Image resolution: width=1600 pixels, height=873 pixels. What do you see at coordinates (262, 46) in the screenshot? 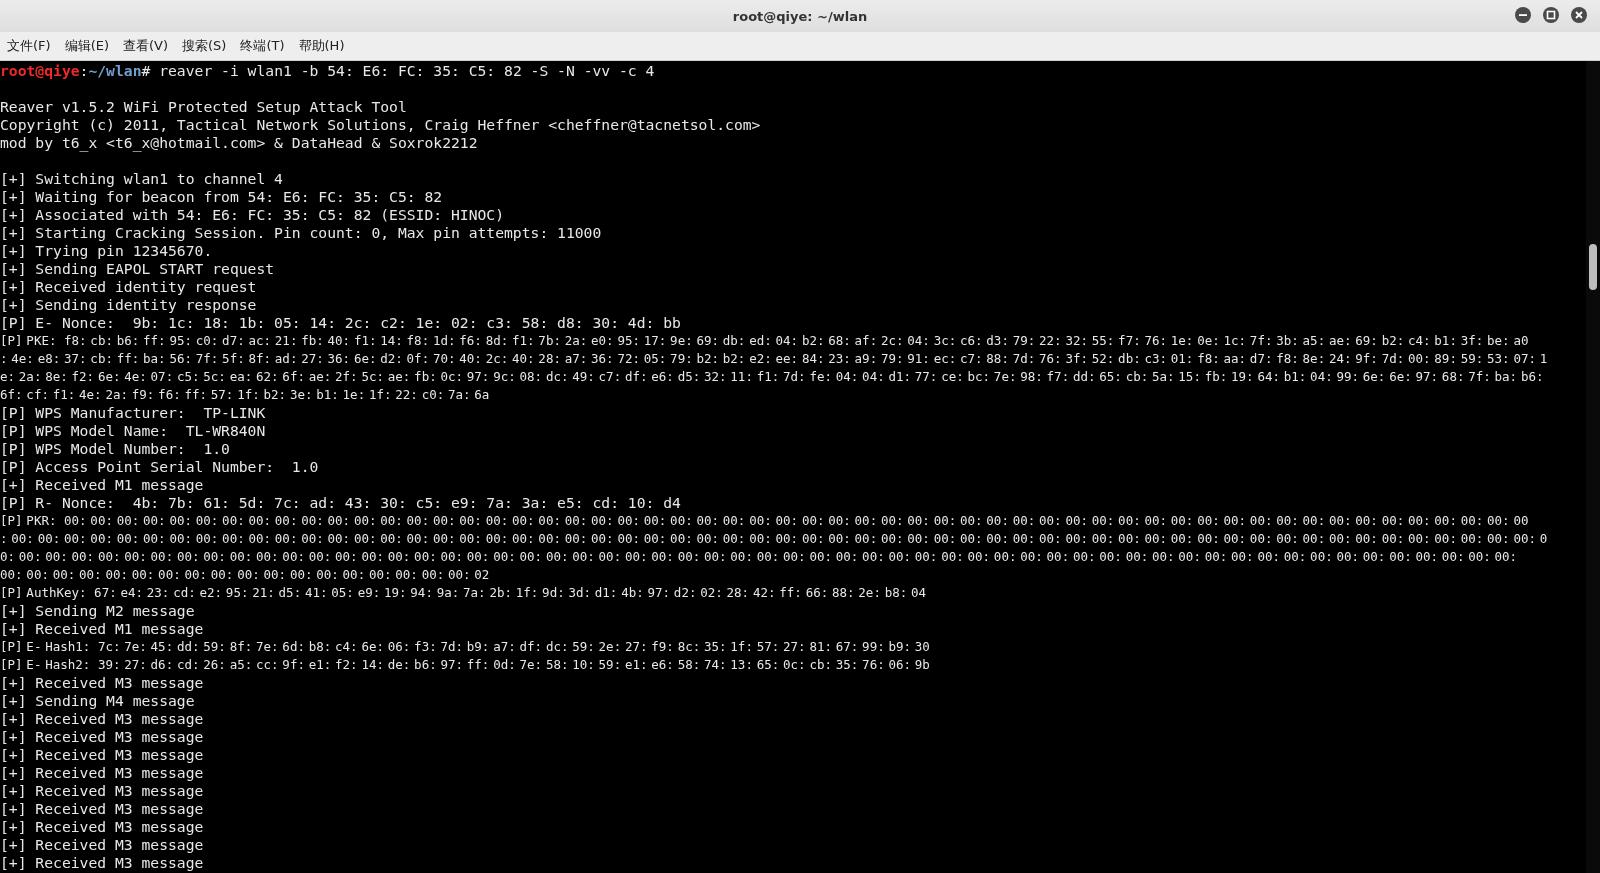
I see `menu-item: 终端(T)` at bounding box center [262, 46].